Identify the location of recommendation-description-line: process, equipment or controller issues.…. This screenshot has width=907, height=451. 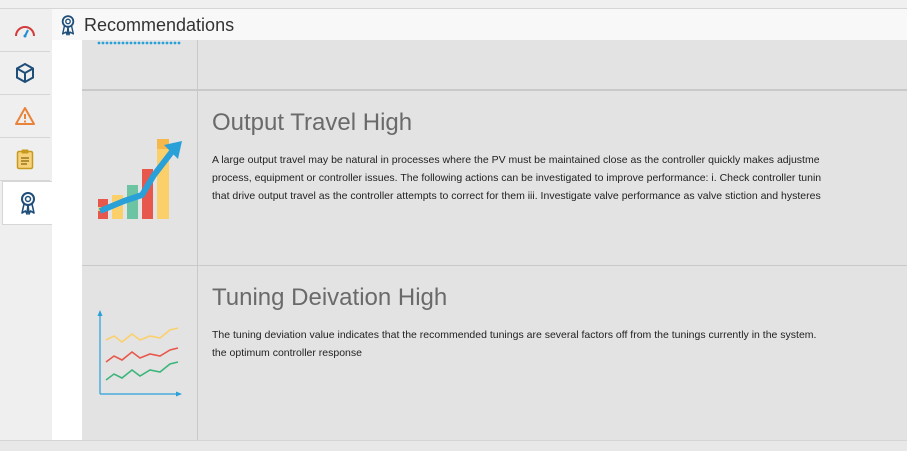
(517, 178).